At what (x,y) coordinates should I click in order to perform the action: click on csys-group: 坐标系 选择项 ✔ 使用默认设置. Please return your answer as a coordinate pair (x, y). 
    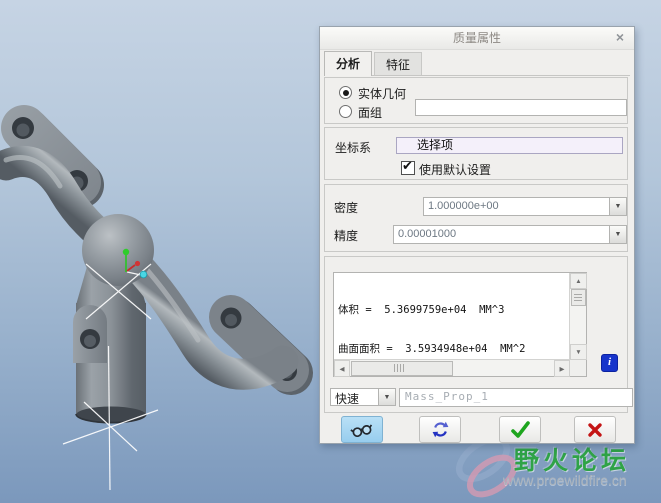
    Looking at the image, I should click on (476, 153).